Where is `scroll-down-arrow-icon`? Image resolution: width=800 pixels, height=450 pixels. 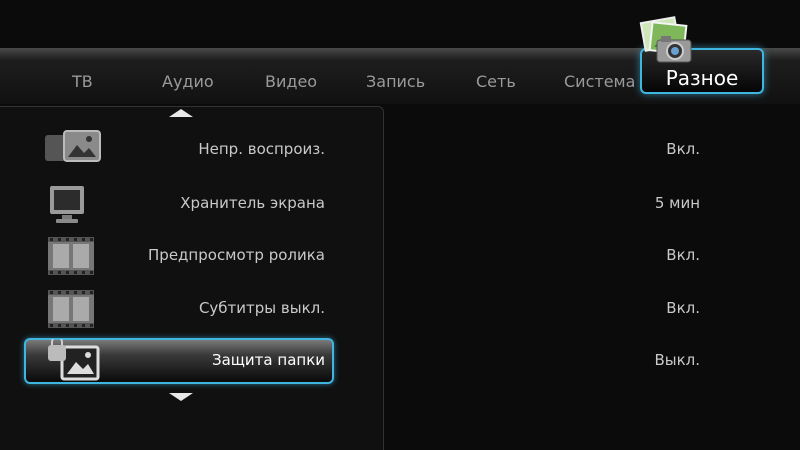
scroll-down-arrow-icon is located at coordinates (181, 397).